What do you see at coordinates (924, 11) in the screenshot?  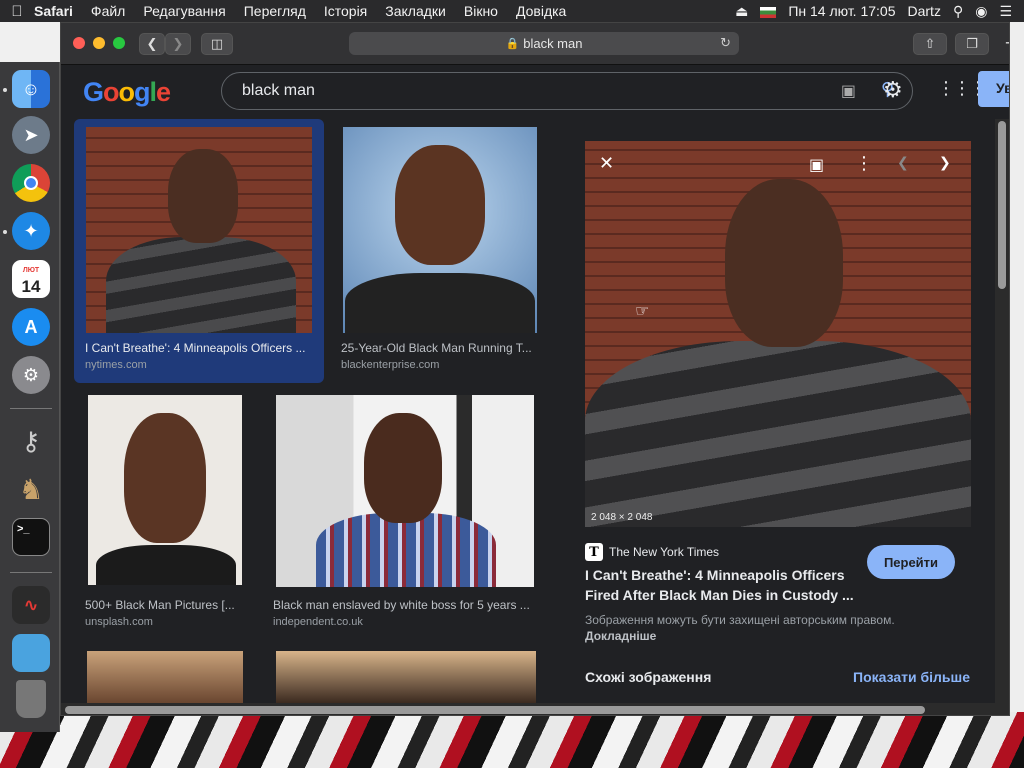 I see `menu-user: Dartz` at bounding box center [924, 11].